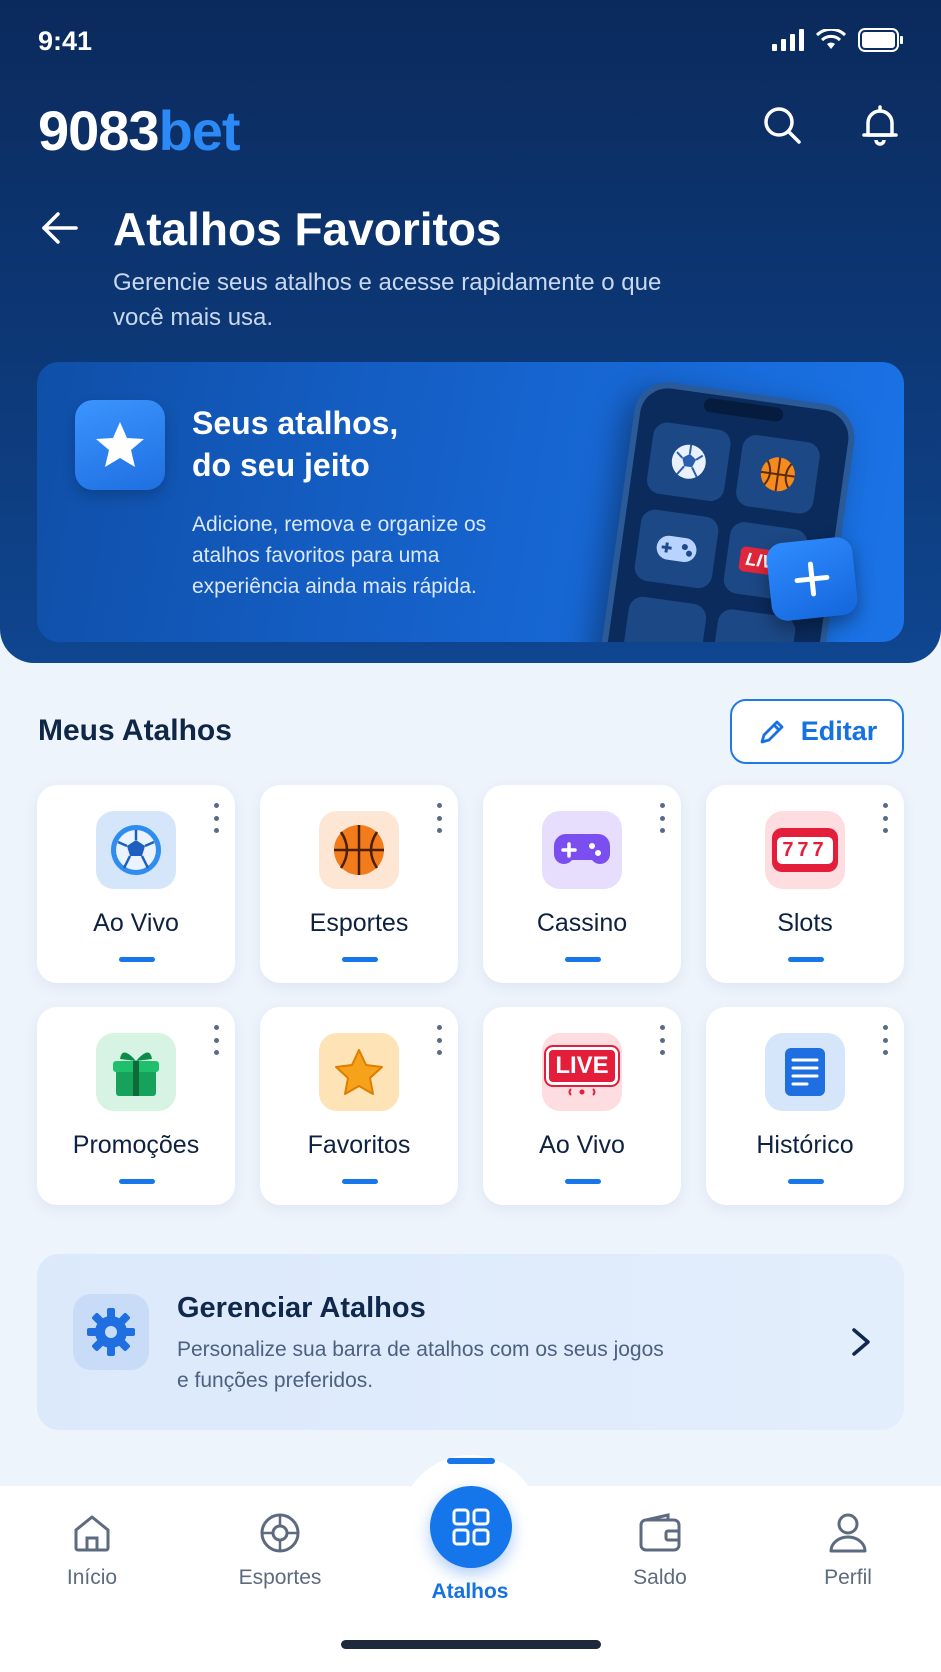 Image resolution: width=941 pixels, height=1672 pixels. What do you see at coordinates (307, 229) in the screenshot?
I see `page-title: Atalhos Favoritos` at bounding box center [307, 229].